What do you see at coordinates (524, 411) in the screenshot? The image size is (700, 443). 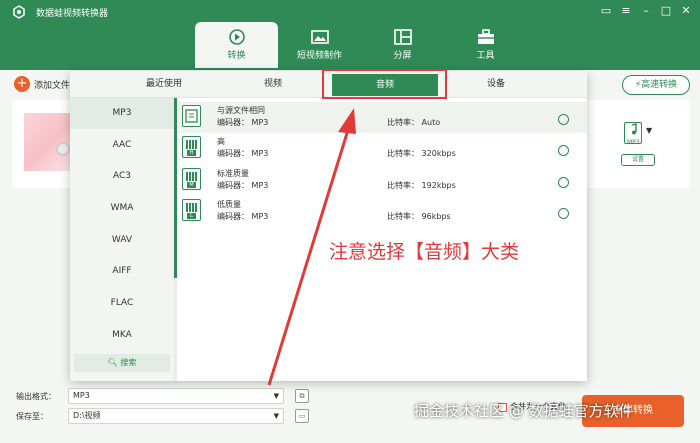 I see `watermark: 掘金技术社区 @ 数据蛙官方软件` at bounding box center [524, 411].